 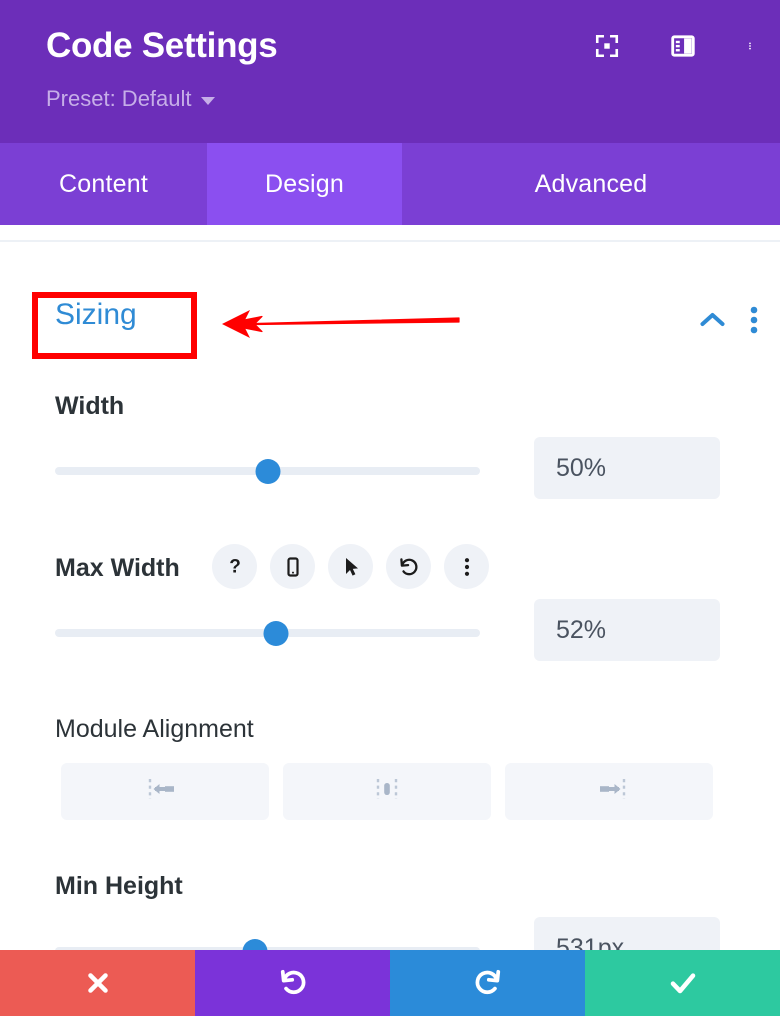 I want to click on redo-button, so click(x=487, y=983).